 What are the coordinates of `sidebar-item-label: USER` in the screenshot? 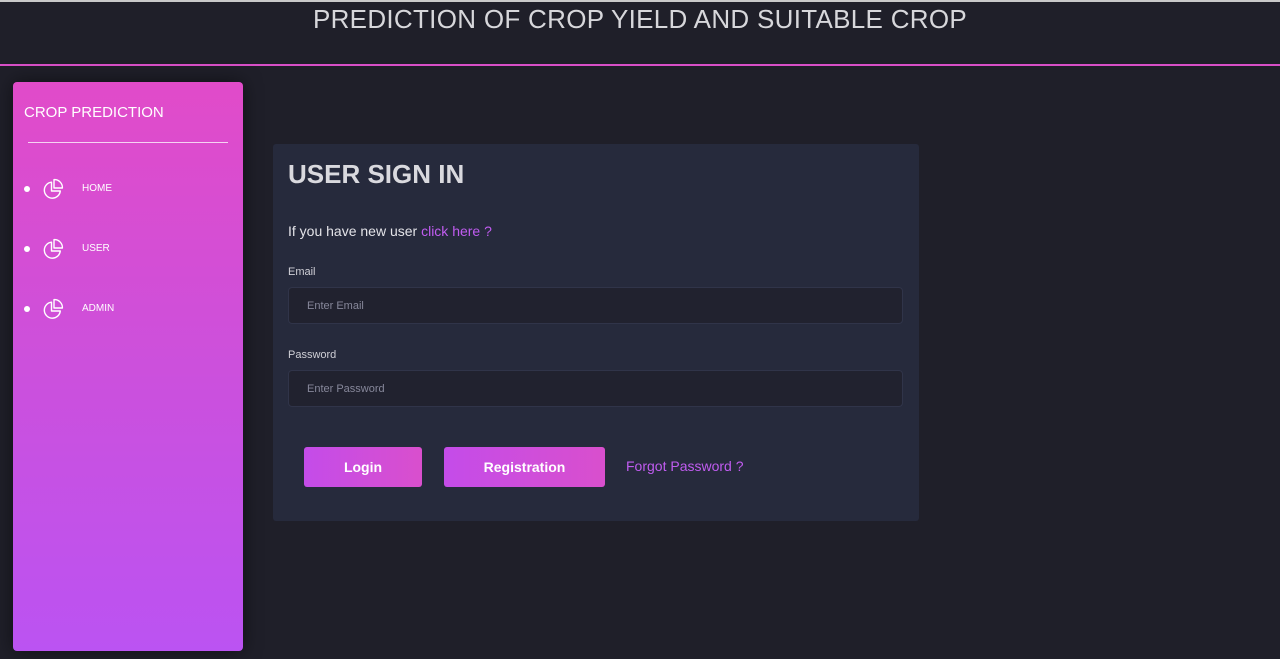 It's located at (96, 248).